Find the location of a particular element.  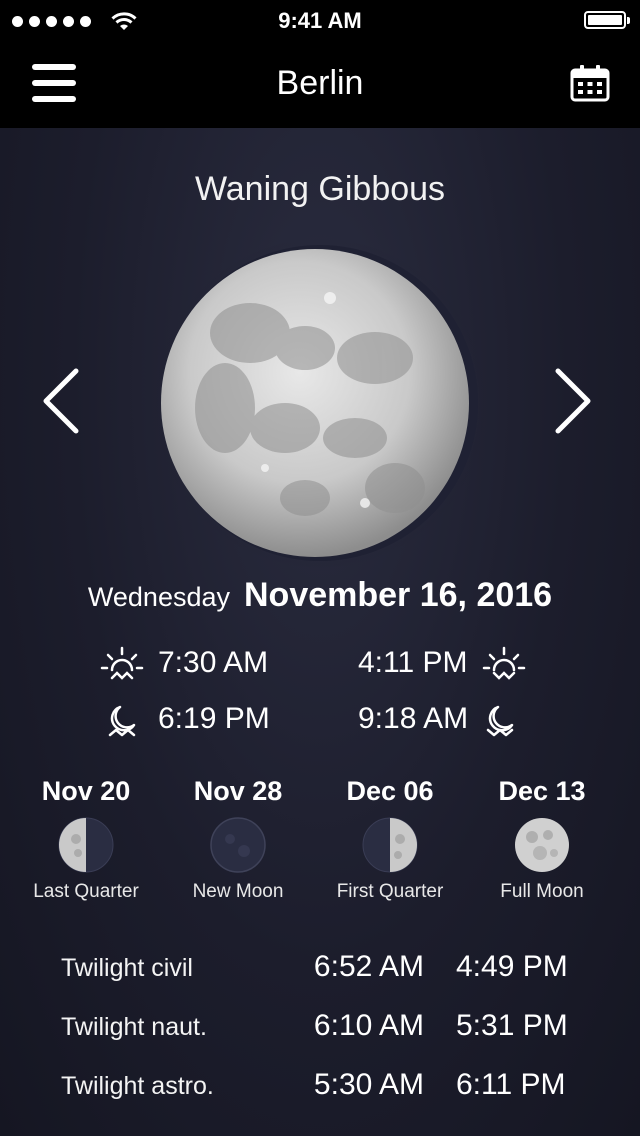

date-row: Wednesday November 16, 2016 is located at coordinates (320, 595).